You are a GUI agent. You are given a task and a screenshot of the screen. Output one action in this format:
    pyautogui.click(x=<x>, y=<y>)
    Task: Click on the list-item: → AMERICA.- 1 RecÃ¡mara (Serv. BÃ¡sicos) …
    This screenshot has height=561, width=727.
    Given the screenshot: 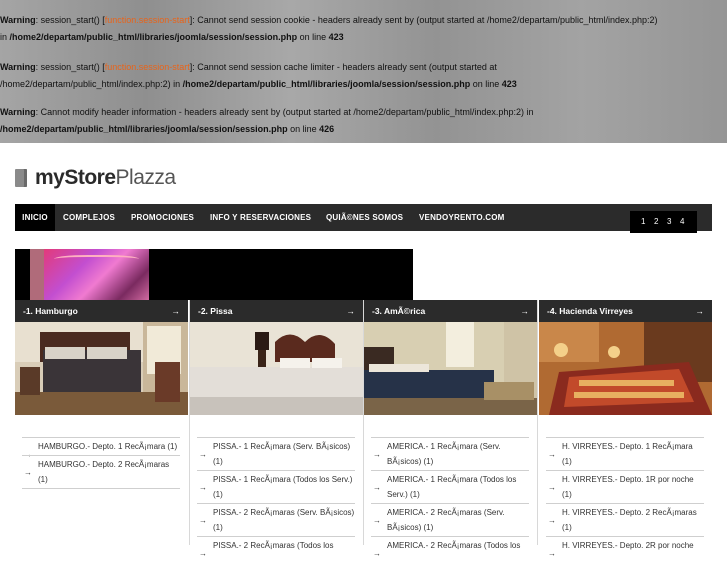 What is the action you would take?
    pyautogui.click(x=450, y=453)
    